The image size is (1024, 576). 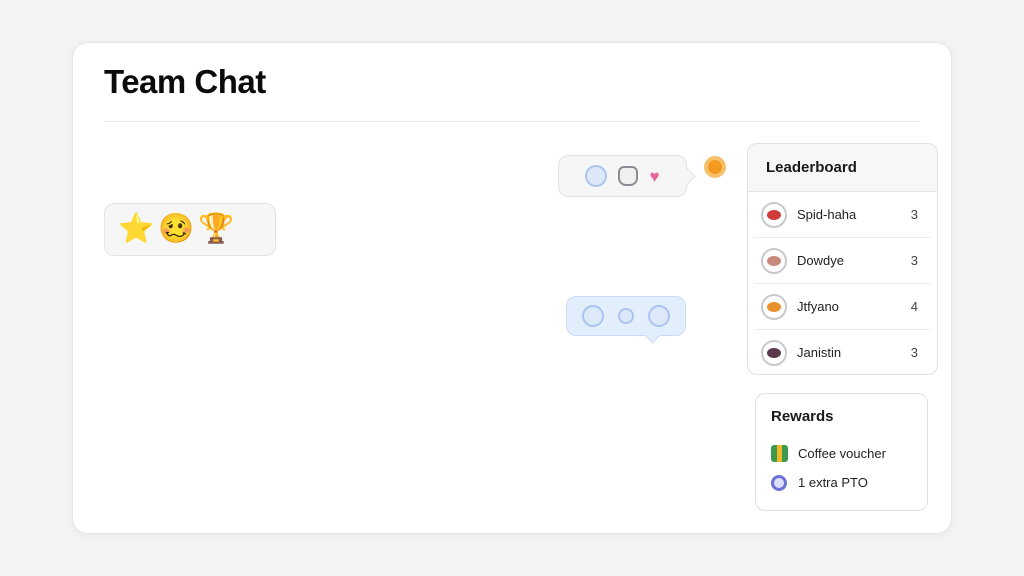 I want to click on reward-item: 1 extra PTO, so click(x=841, y=482).